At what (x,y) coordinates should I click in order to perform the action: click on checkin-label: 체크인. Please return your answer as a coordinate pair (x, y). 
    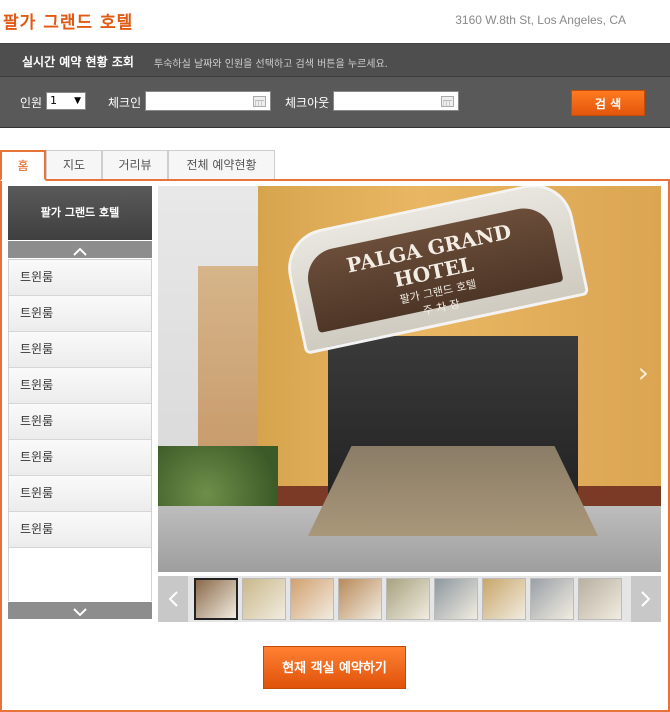
    Looking at the image, I should click on (125, 103).